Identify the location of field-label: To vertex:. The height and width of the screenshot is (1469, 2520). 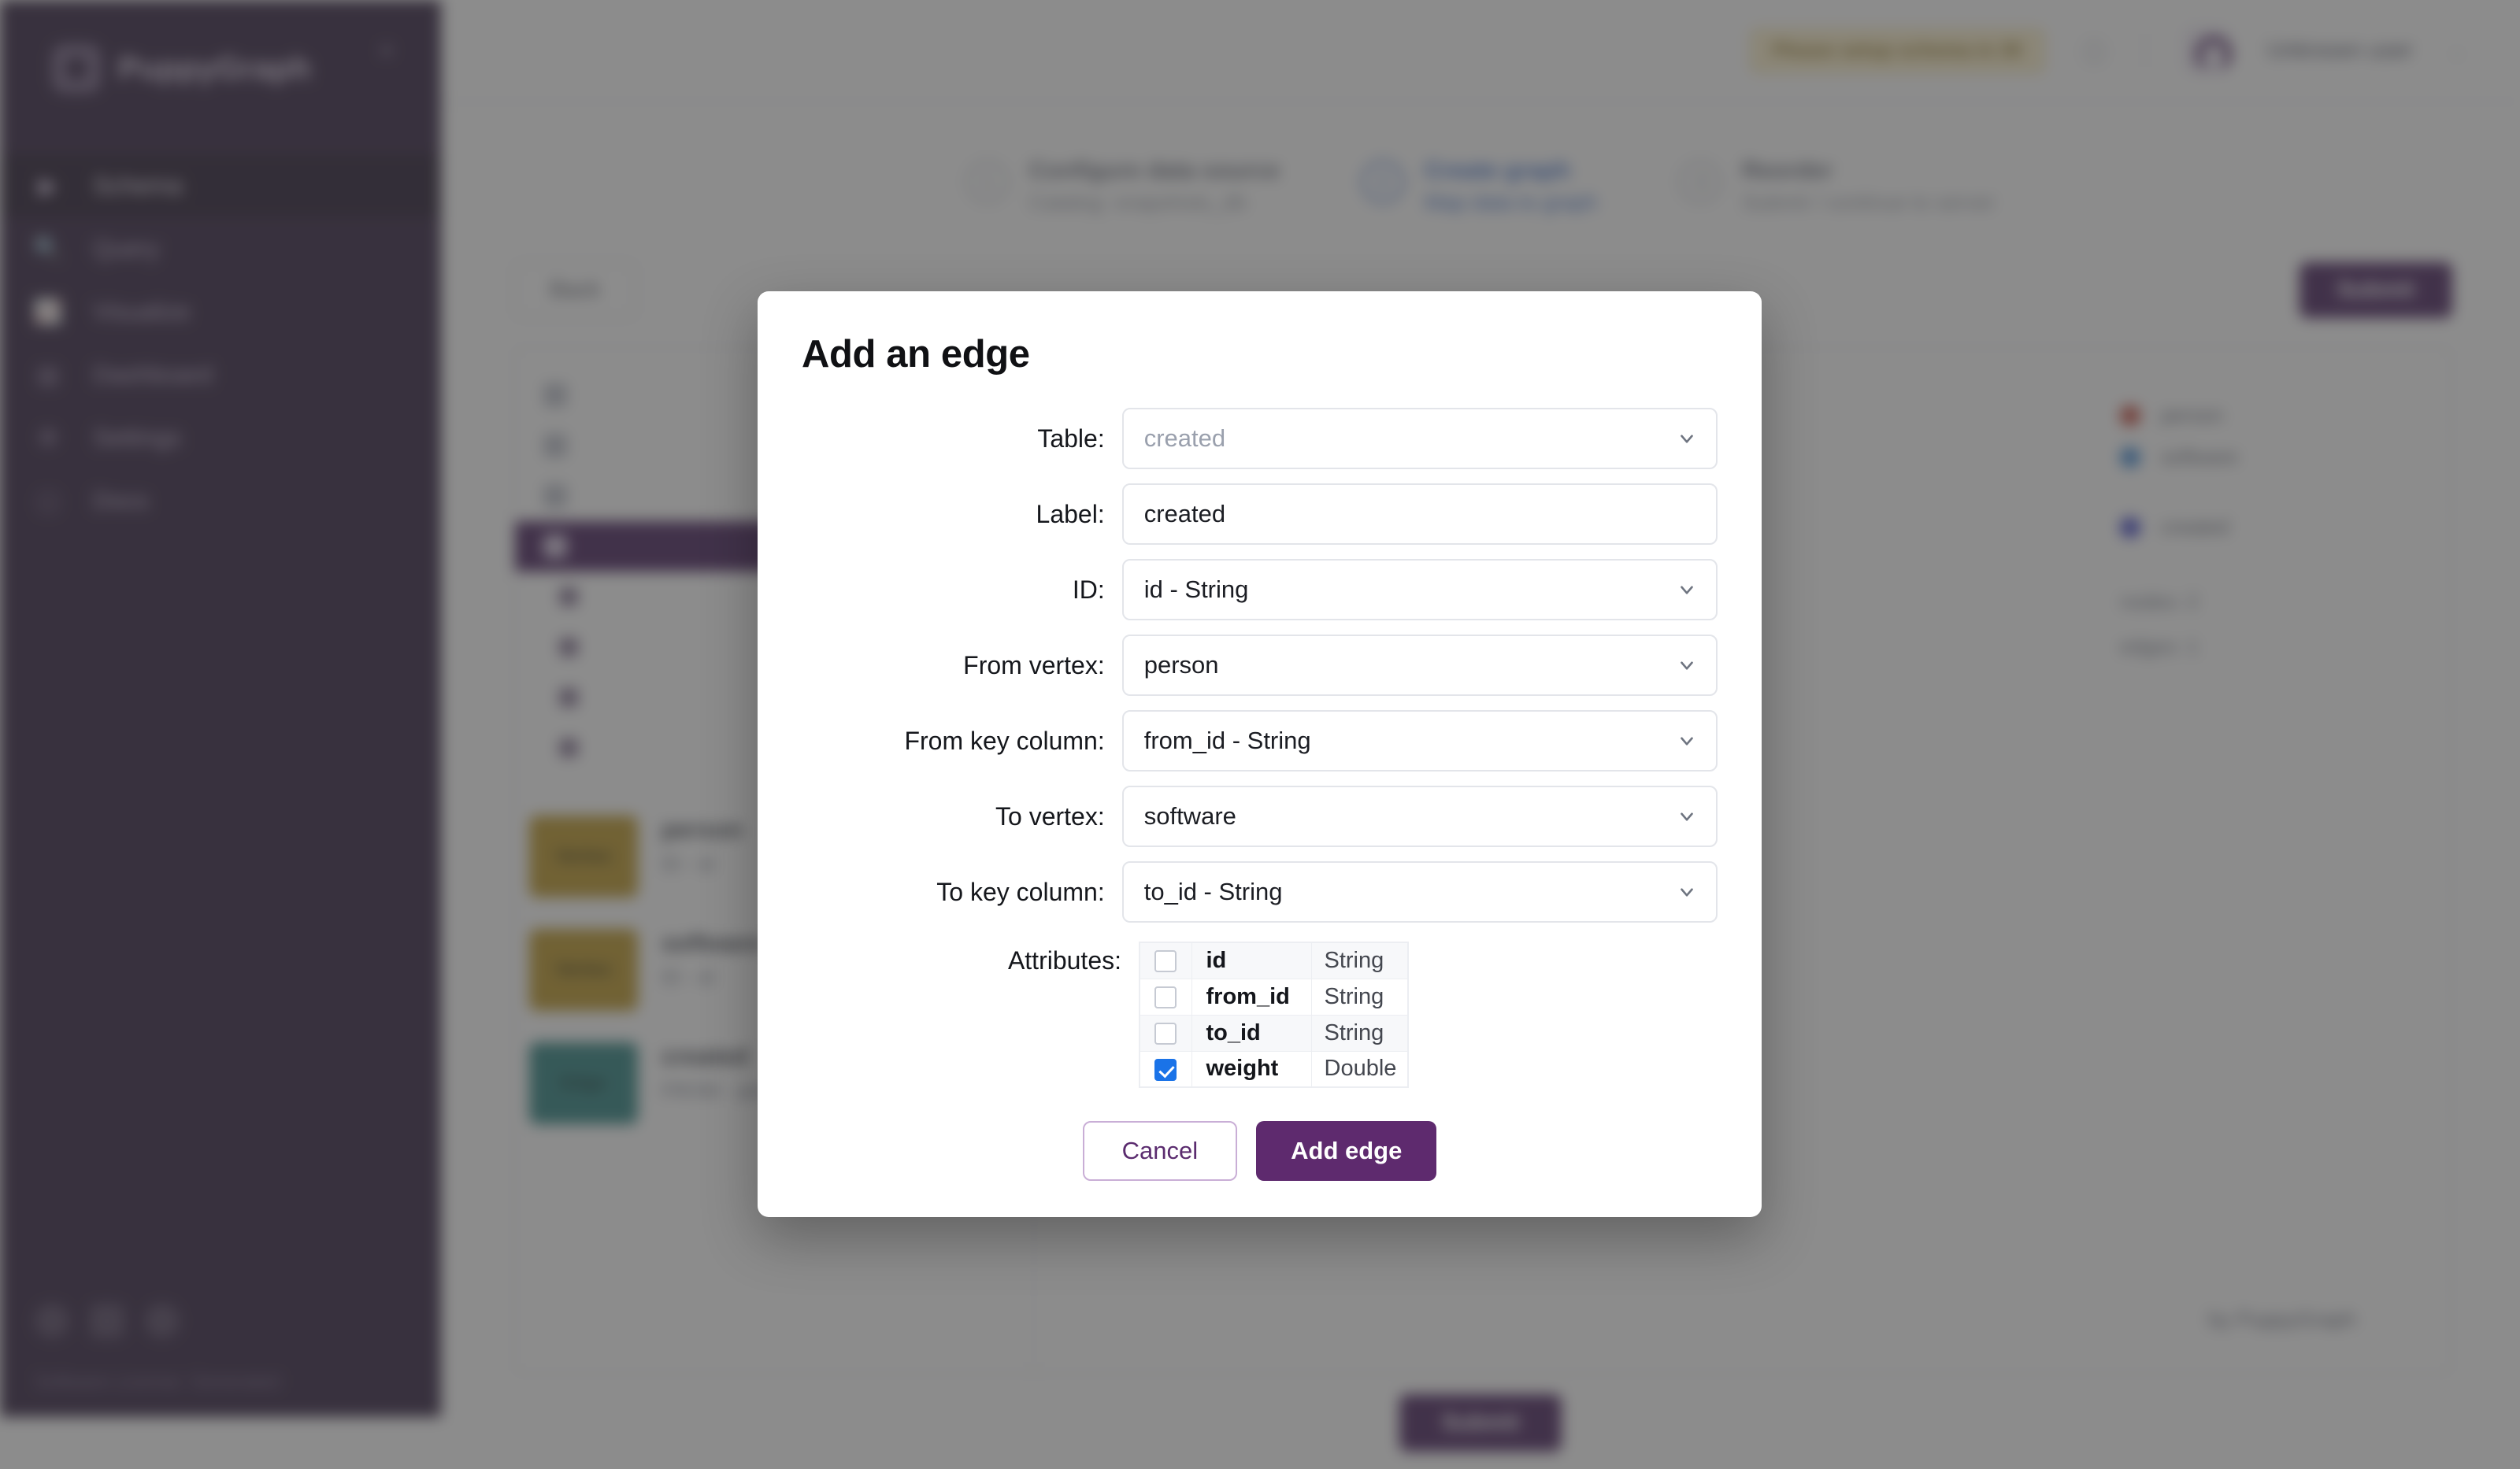
(1050, 816).